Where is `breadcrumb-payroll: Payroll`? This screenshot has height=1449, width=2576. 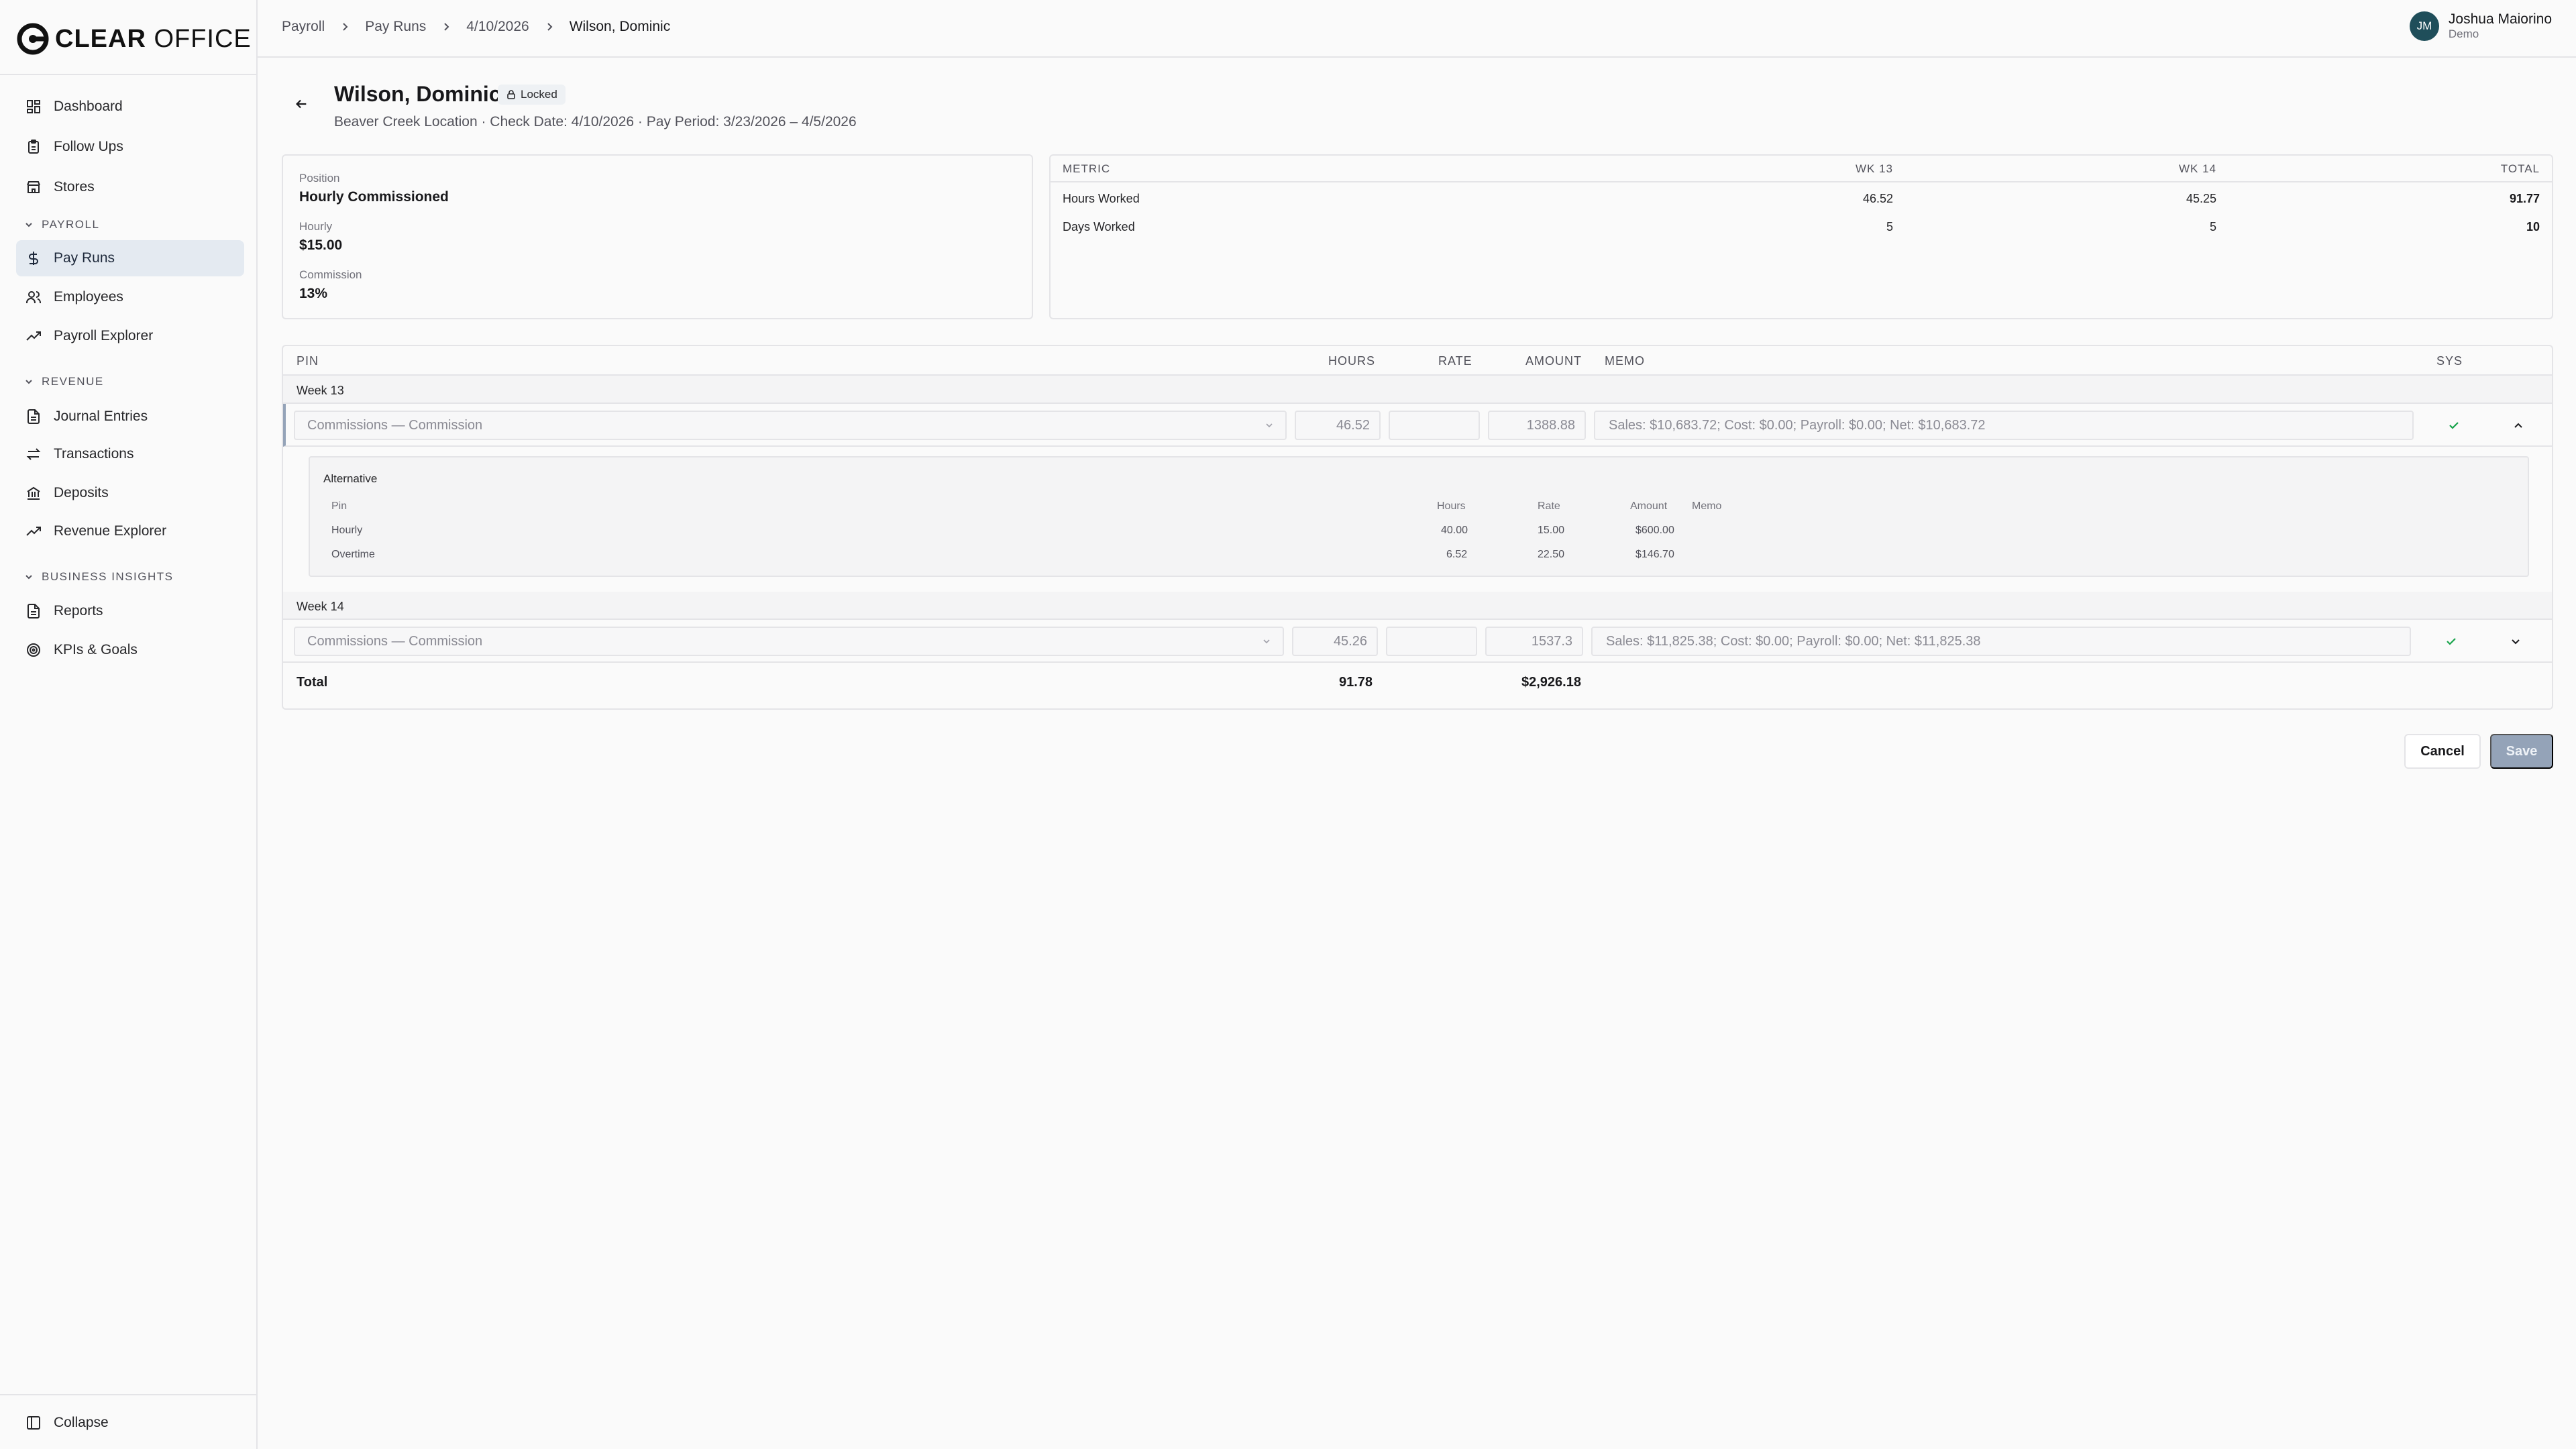
breadcrumb-payroll: Payroll is located at coordinates (303, 27).